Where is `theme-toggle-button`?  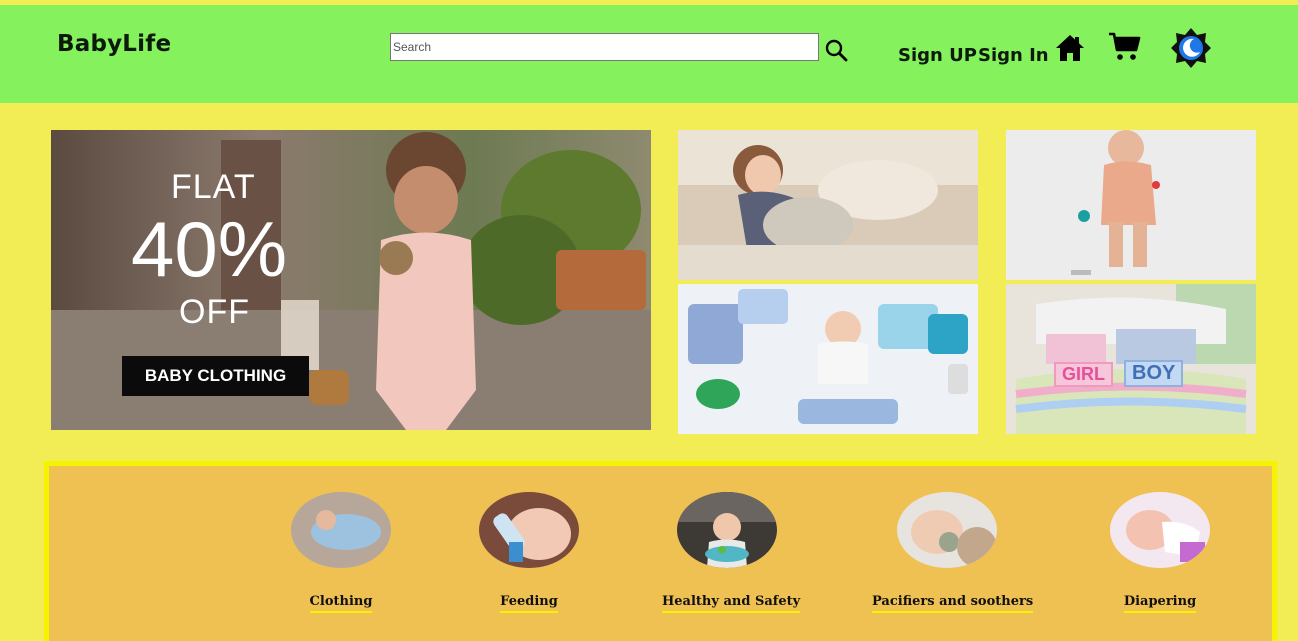 theme-toggle-button is located at coordinates (1191, 50).